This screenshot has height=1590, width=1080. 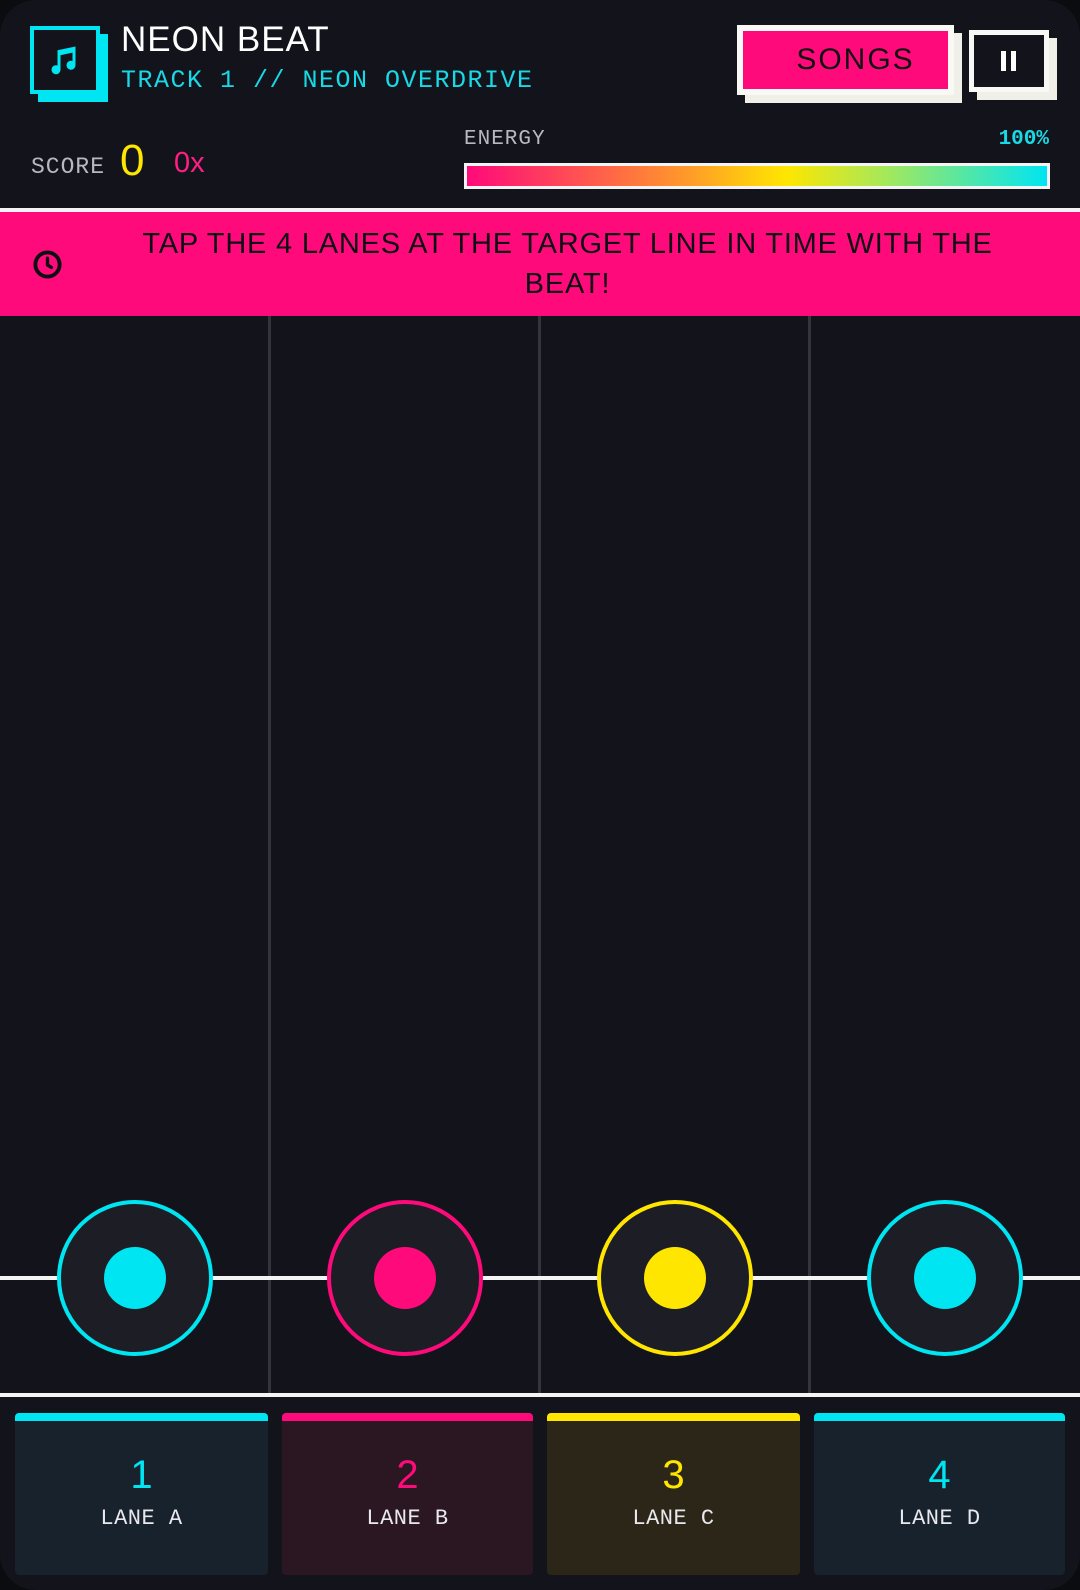 I want to click on lane-c-button: 3 LANE C, so click(x=673, y=1494).